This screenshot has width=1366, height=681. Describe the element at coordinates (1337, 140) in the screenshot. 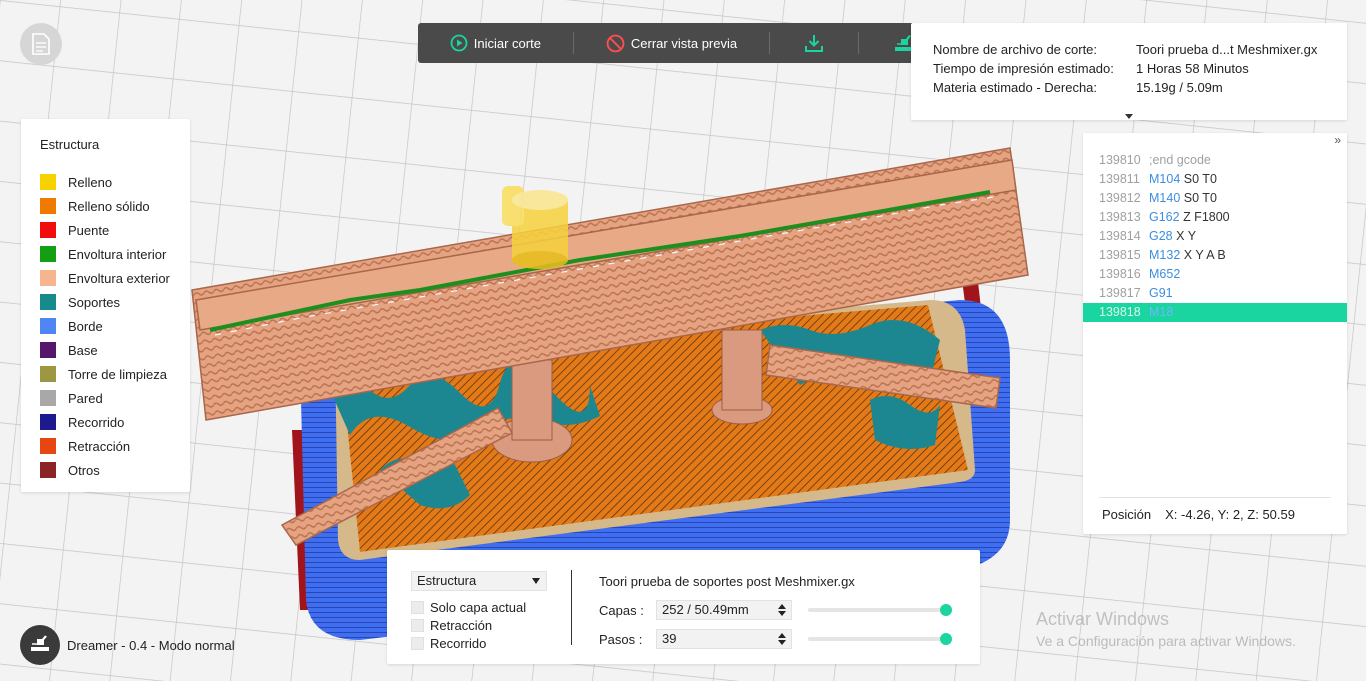

I see `collapse-panel-icon: »` at that location.